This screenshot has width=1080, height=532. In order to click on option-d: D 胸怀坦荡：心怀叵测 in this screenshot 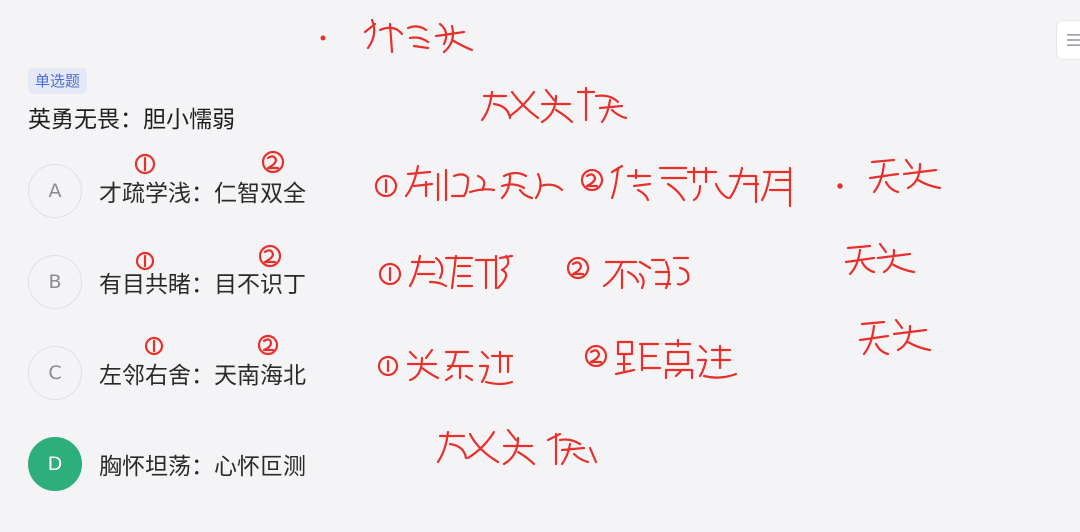, I will do `click(238, 464)`.